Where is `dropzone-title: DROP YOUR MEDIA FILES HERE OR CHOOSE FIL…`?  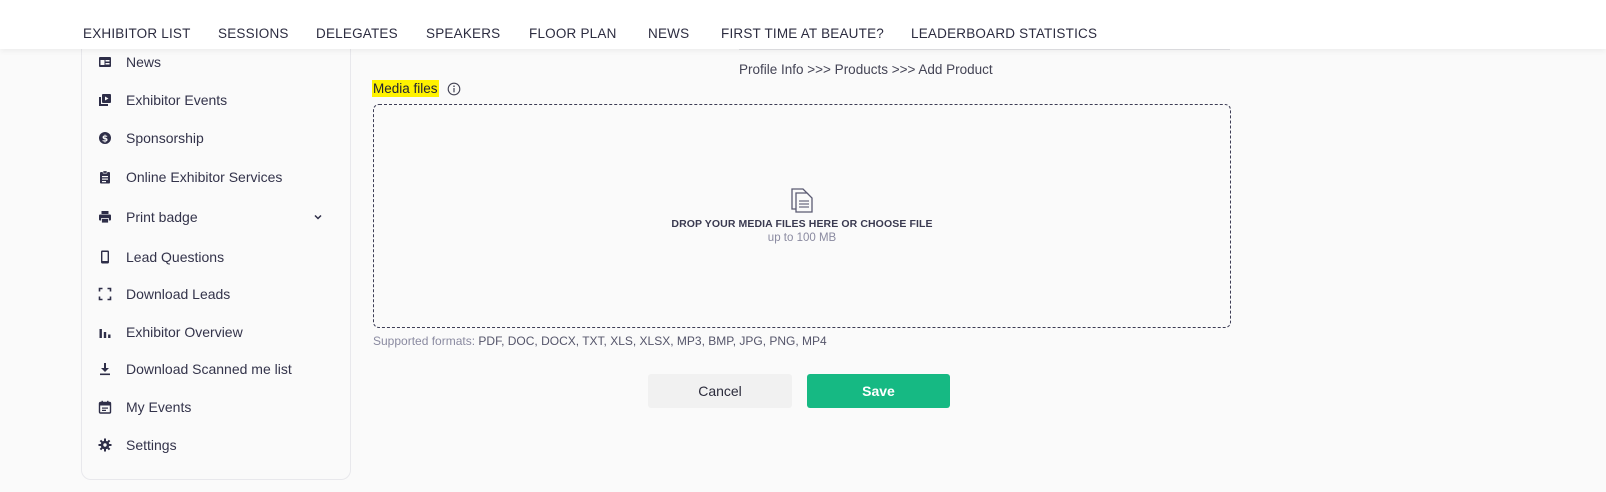 dropzone-title: DROP YOUR MEDIA FILES HERE OR CHOOSE FIL… is located at coordinates (802, 224).